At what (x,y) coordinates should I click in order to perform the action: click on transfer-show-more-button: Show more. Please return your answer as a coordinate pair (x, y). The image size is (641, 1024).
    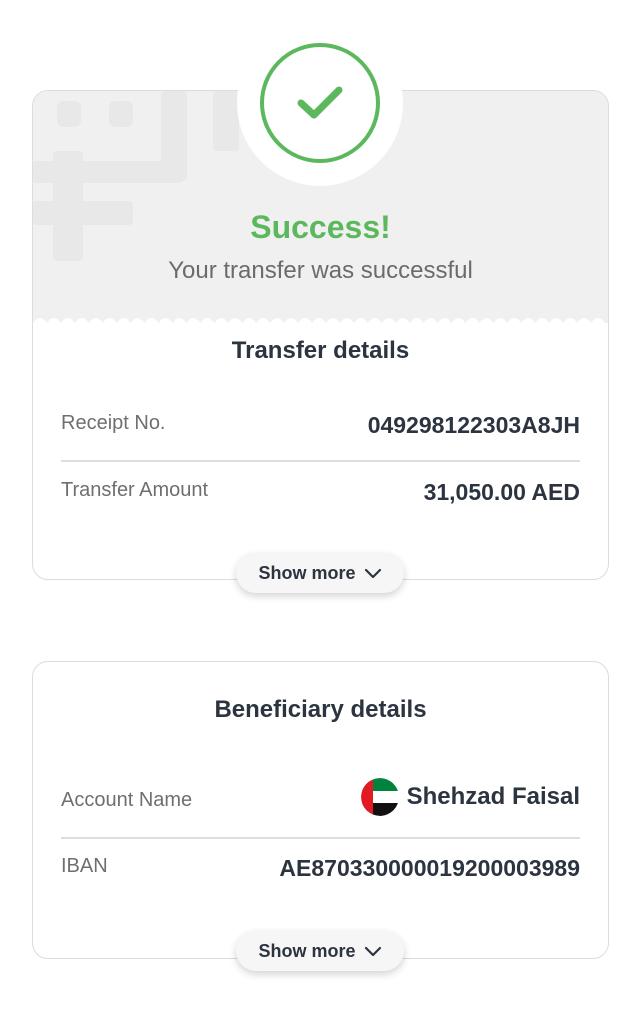
    Looking at the image, I should click on (320, 573).